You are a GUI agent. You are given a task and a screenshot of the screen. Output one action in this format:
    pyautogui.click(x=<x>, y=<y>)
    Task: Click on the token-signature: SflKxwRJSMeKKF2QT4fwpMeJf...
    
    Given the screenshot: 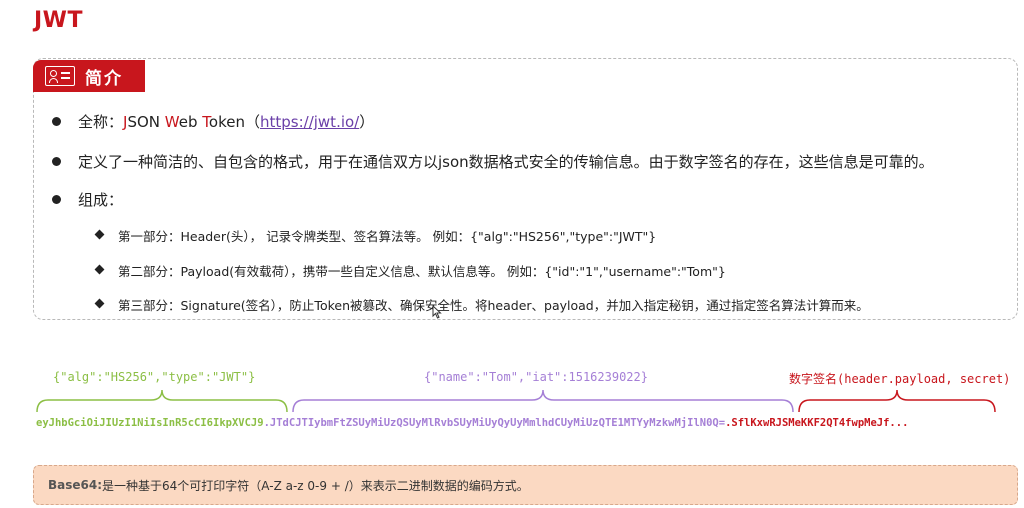 What is the action you would take?
    pyautogui.click(x=820, y=423)
    